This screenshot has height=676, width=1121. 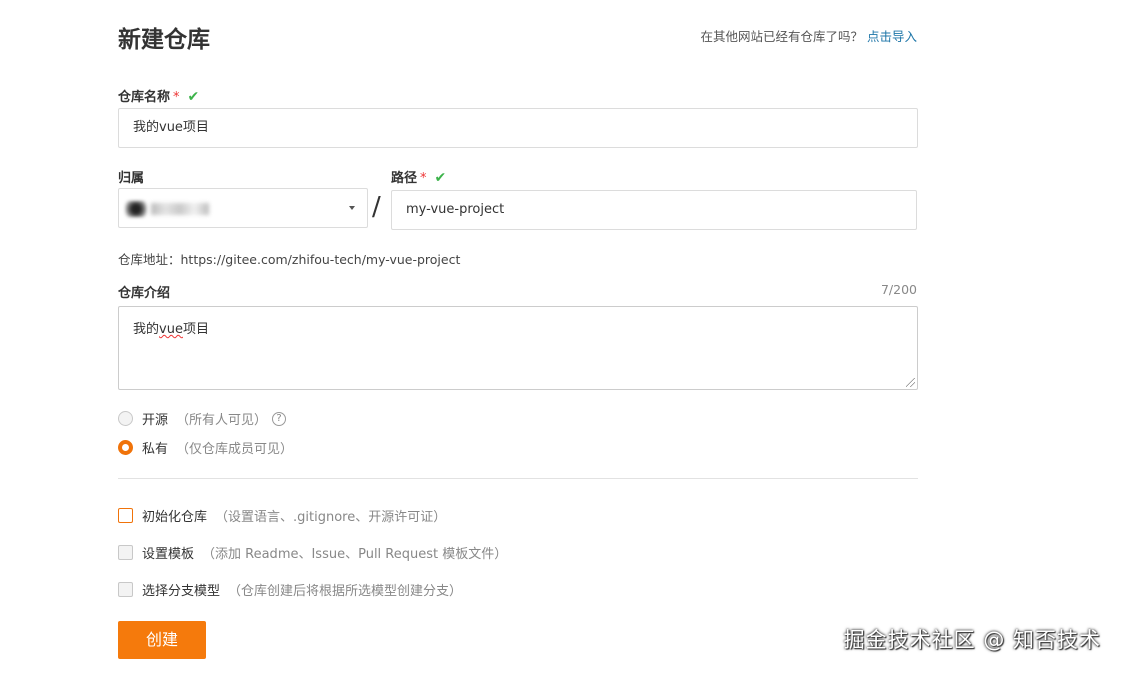 What do you see at coordinates (175, 517) in the screenshot?
I see `checkbox-init-repo-label: 初始化仓库` at bounding box center [175, 517].